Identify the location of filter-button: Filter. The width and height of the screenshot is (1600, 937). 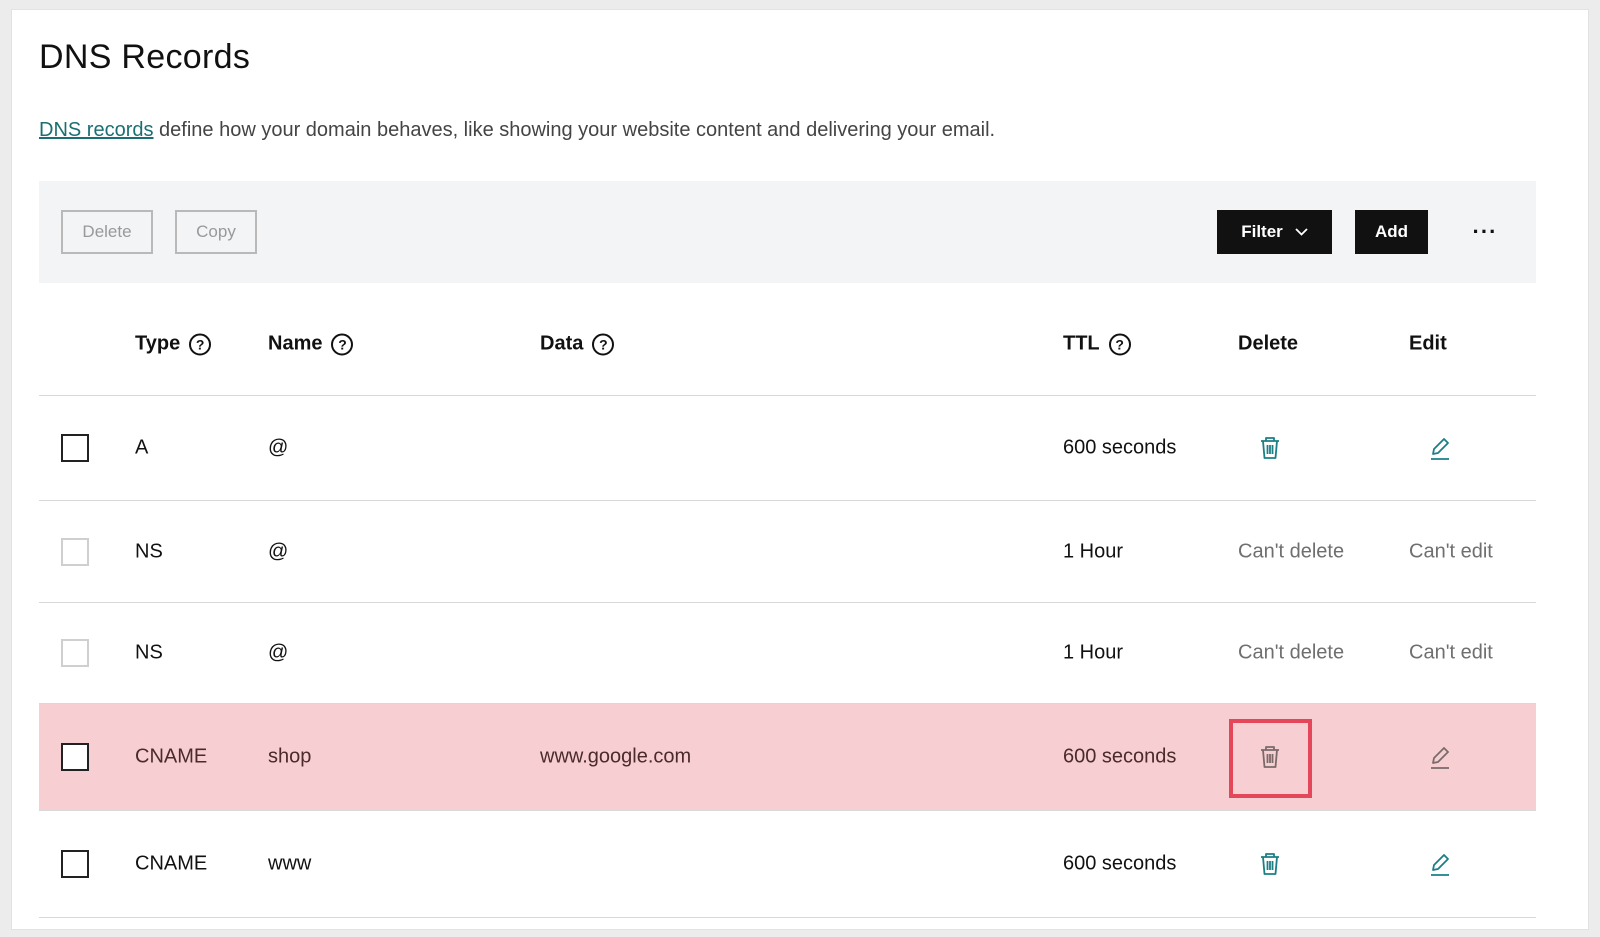
(1274, 232).